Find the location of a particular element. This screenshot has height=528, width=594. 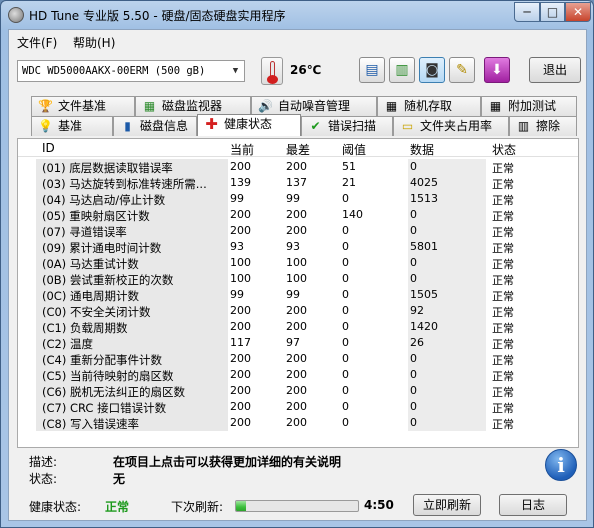

tab-label: 附加测试 is located at coordinates (532, 106).